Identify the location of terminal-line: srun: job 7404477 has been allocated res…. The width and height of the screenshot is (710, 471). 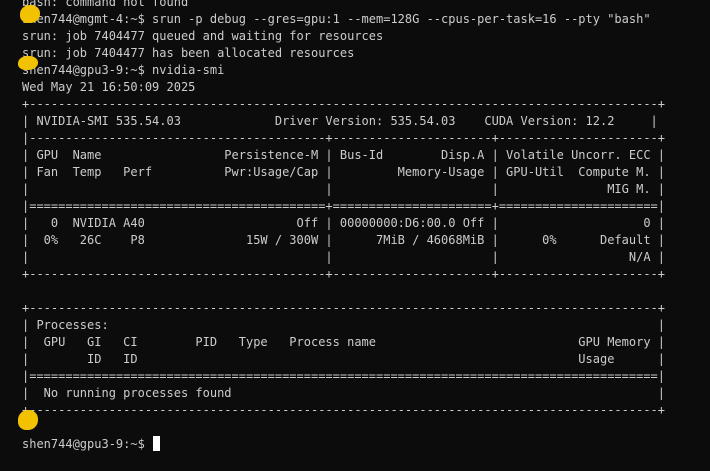
(188, 53).